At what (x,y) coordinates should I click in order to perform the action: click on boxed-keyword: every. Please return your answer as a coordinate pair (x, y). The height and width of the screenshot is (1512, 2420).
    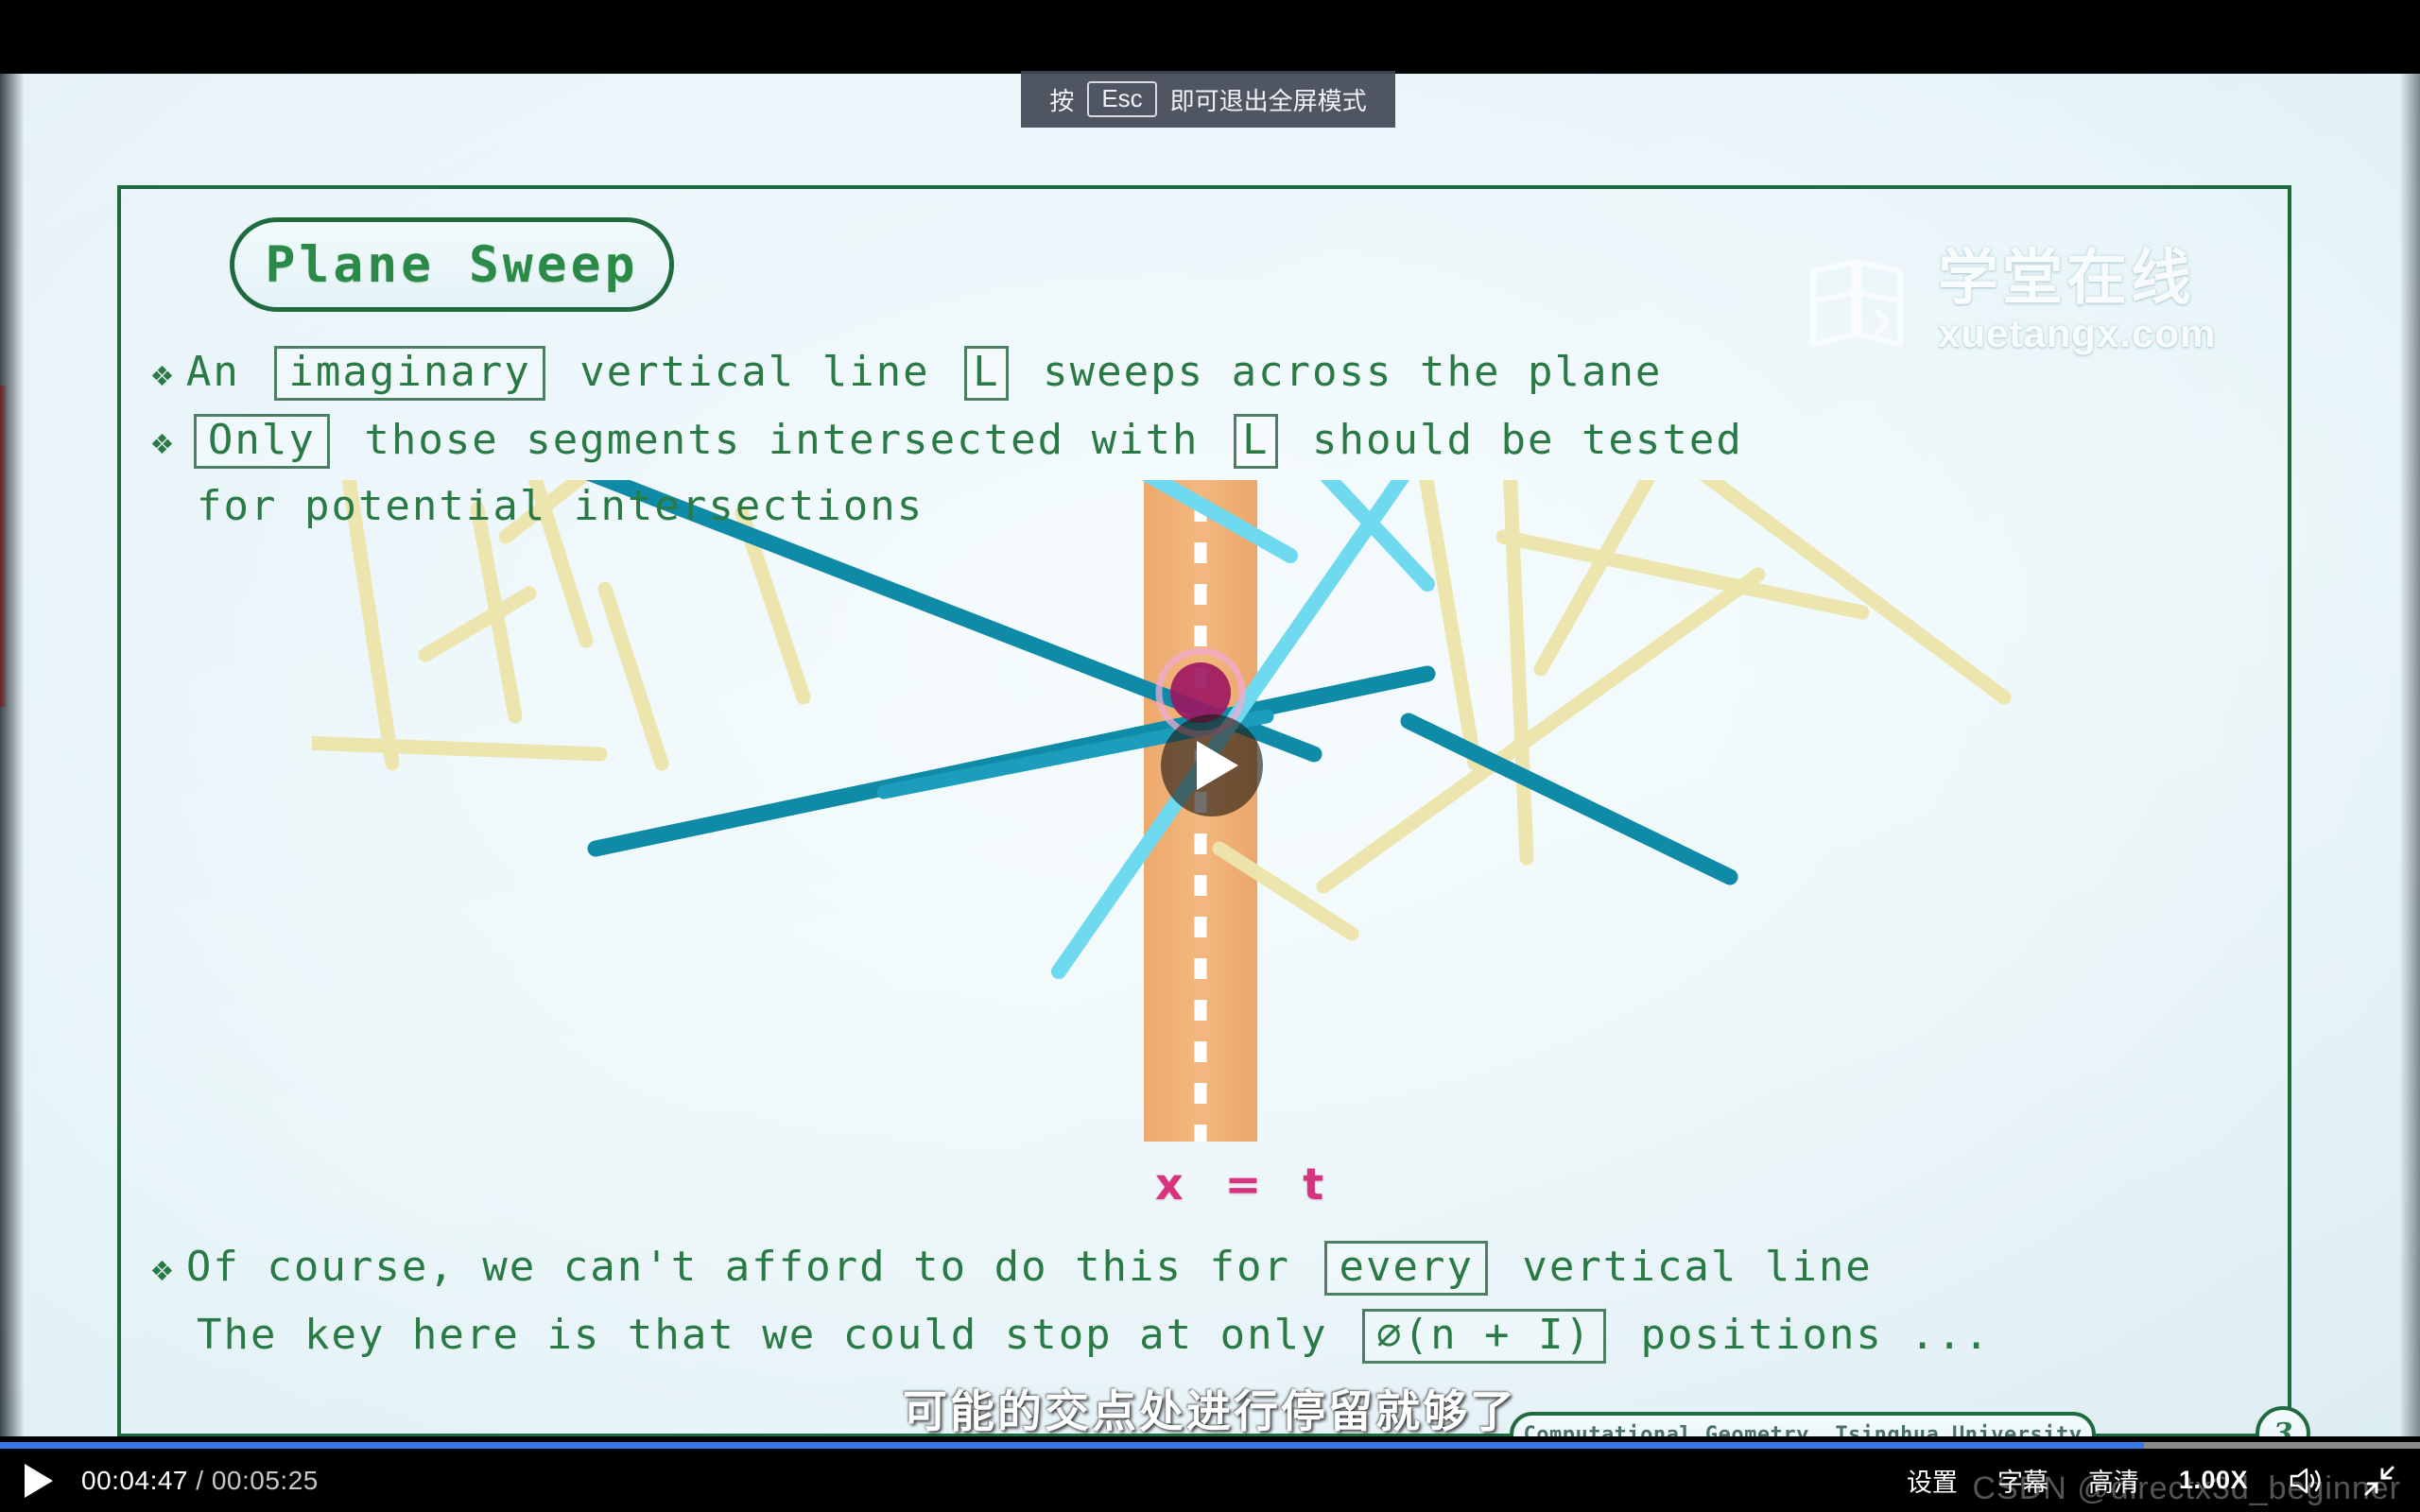
    Looking at the image, I should click on (1406, 1269).